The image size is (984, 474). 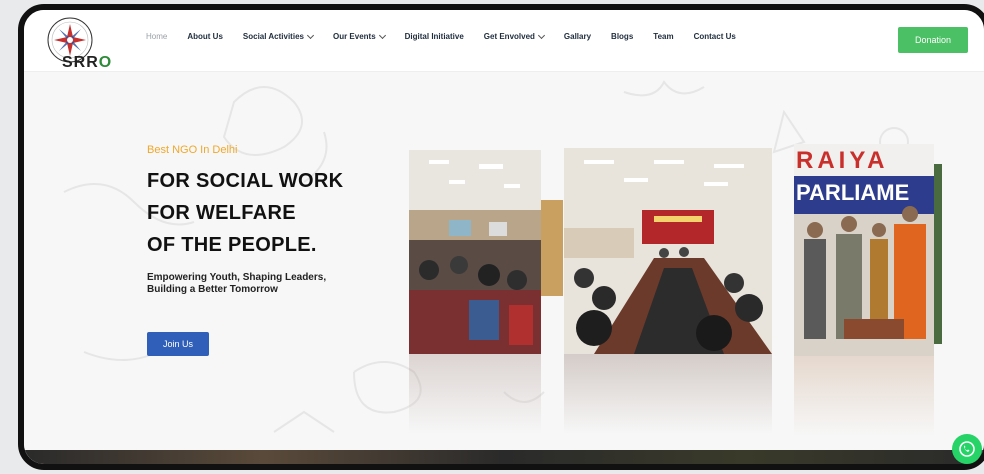 I want to click on meeting-photo-image, so click(x=668, y=251).